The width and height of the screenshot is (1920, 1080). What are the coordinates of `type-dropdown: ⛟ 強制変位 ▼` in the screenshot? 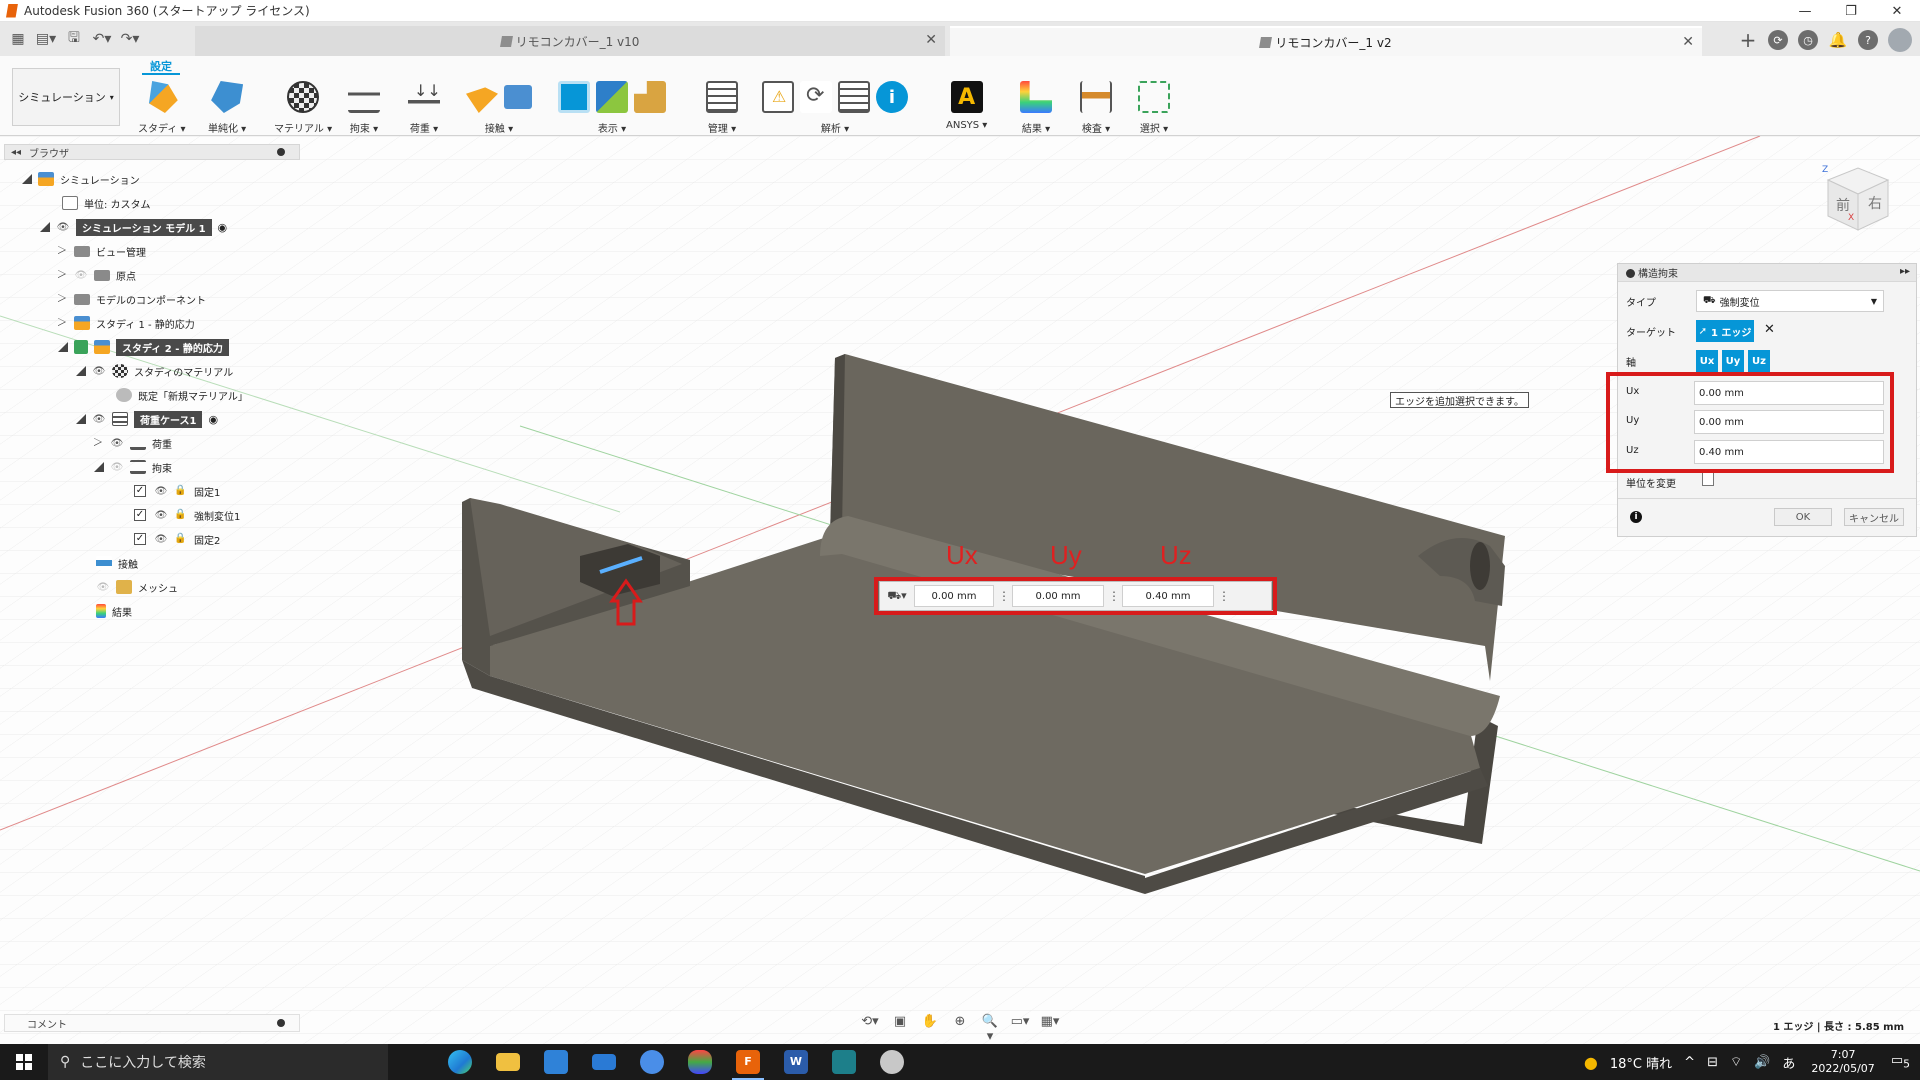 It's located at (1790, 301).